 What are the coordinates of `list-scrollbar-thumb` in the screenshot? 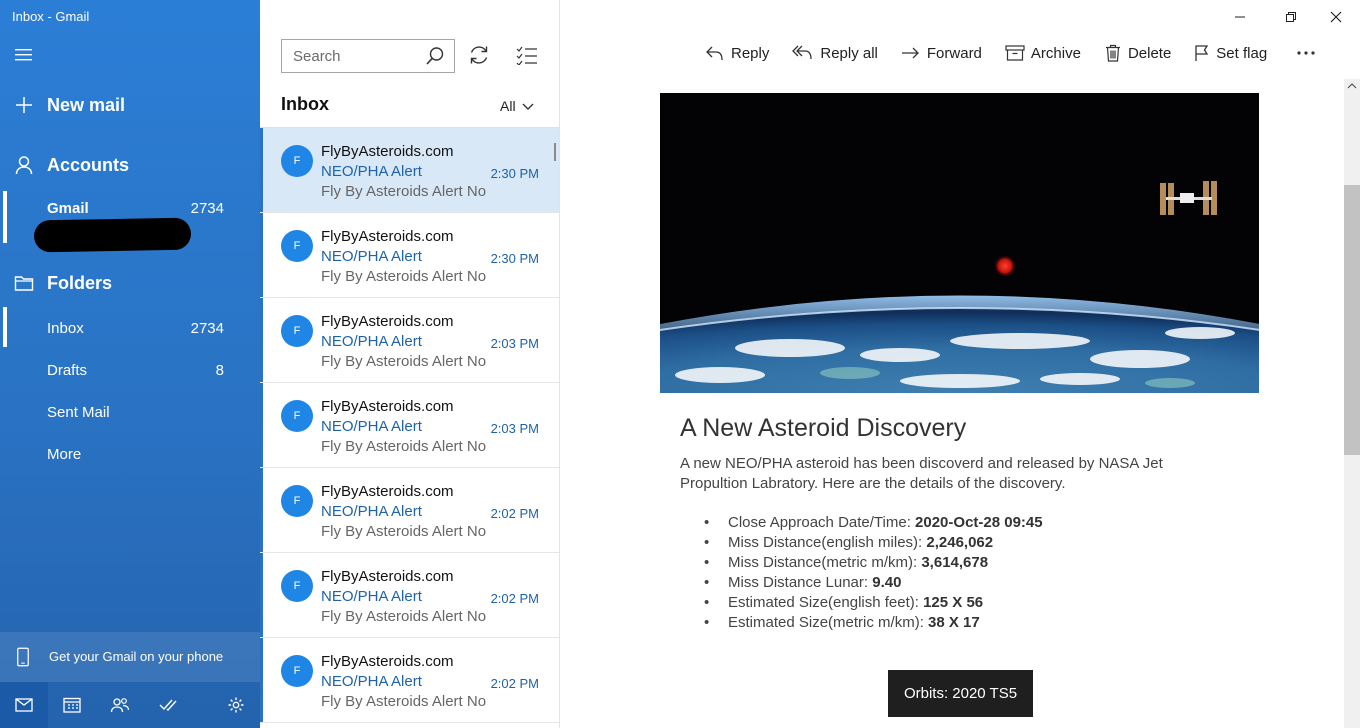 It's located at (555, 152).